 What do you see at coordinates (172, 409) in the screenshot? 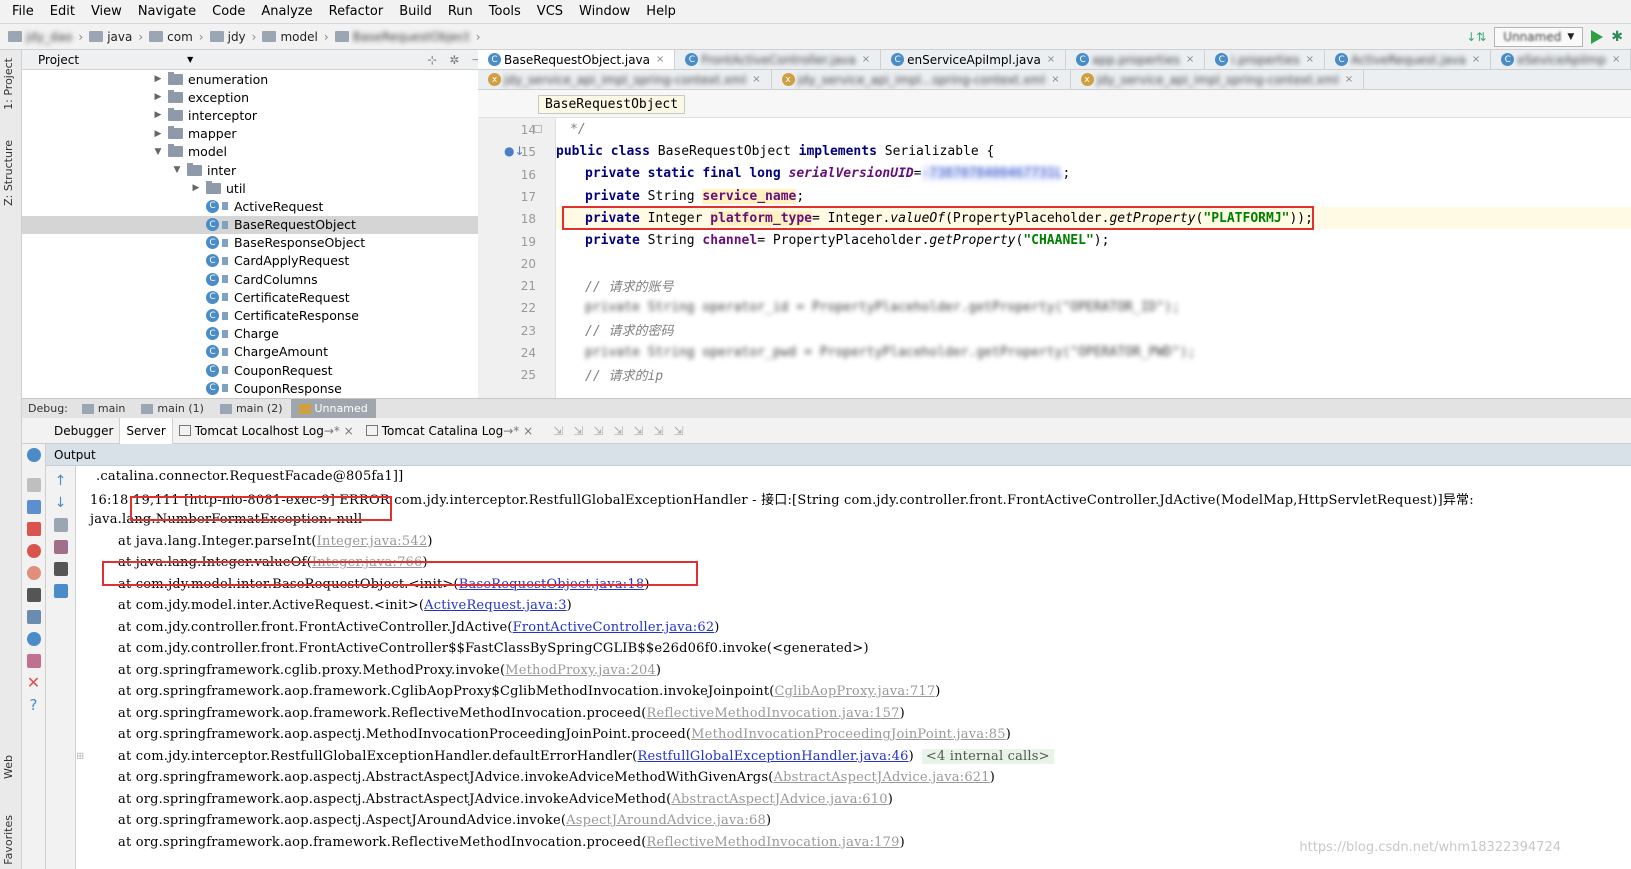
I see `debug-session-tab: main (1)` at bounding box center [172, 409].